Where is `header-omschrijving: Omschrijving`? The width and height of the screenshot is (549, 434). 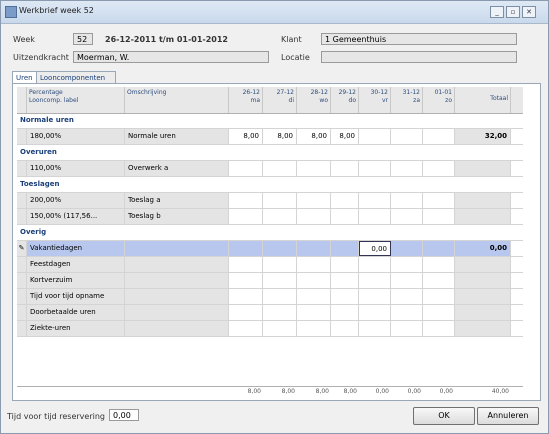
header-omschrijving: Omschrijving is located at coordinates (177, 100).